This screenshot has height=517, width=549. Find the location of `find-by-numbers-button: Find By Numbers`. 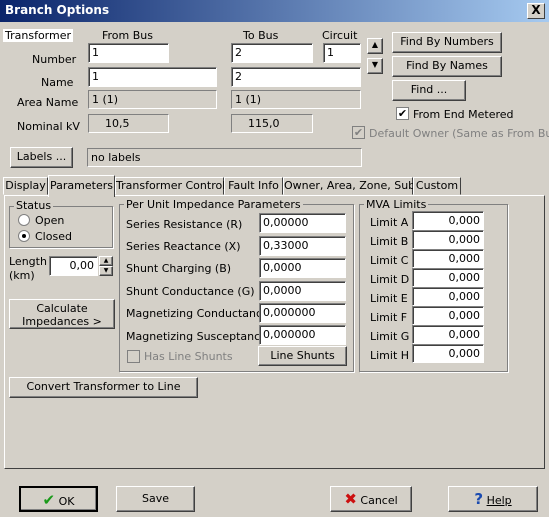

find-by-numbers-button: Find By Numbers is located at coordinates (447, 42).